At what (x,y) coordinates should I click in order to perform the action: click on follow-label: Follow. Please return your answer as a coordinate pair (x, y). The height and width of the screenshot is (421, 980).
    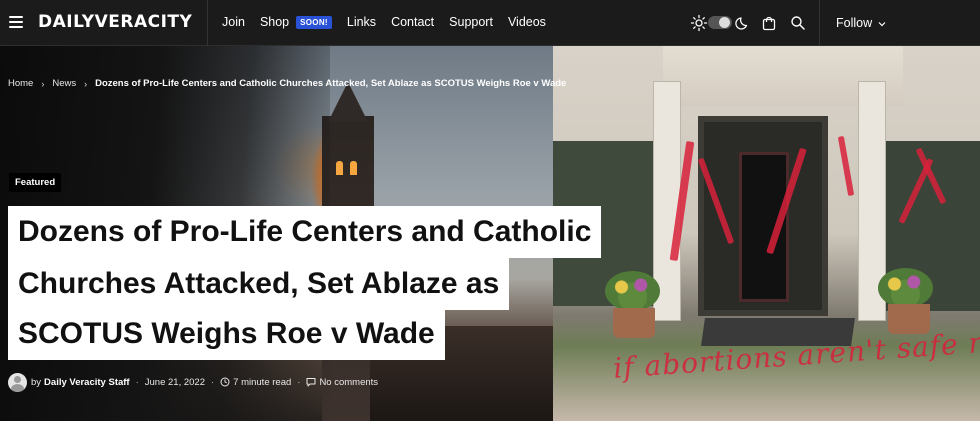
    Looking at the image, I should click on (854, 23).